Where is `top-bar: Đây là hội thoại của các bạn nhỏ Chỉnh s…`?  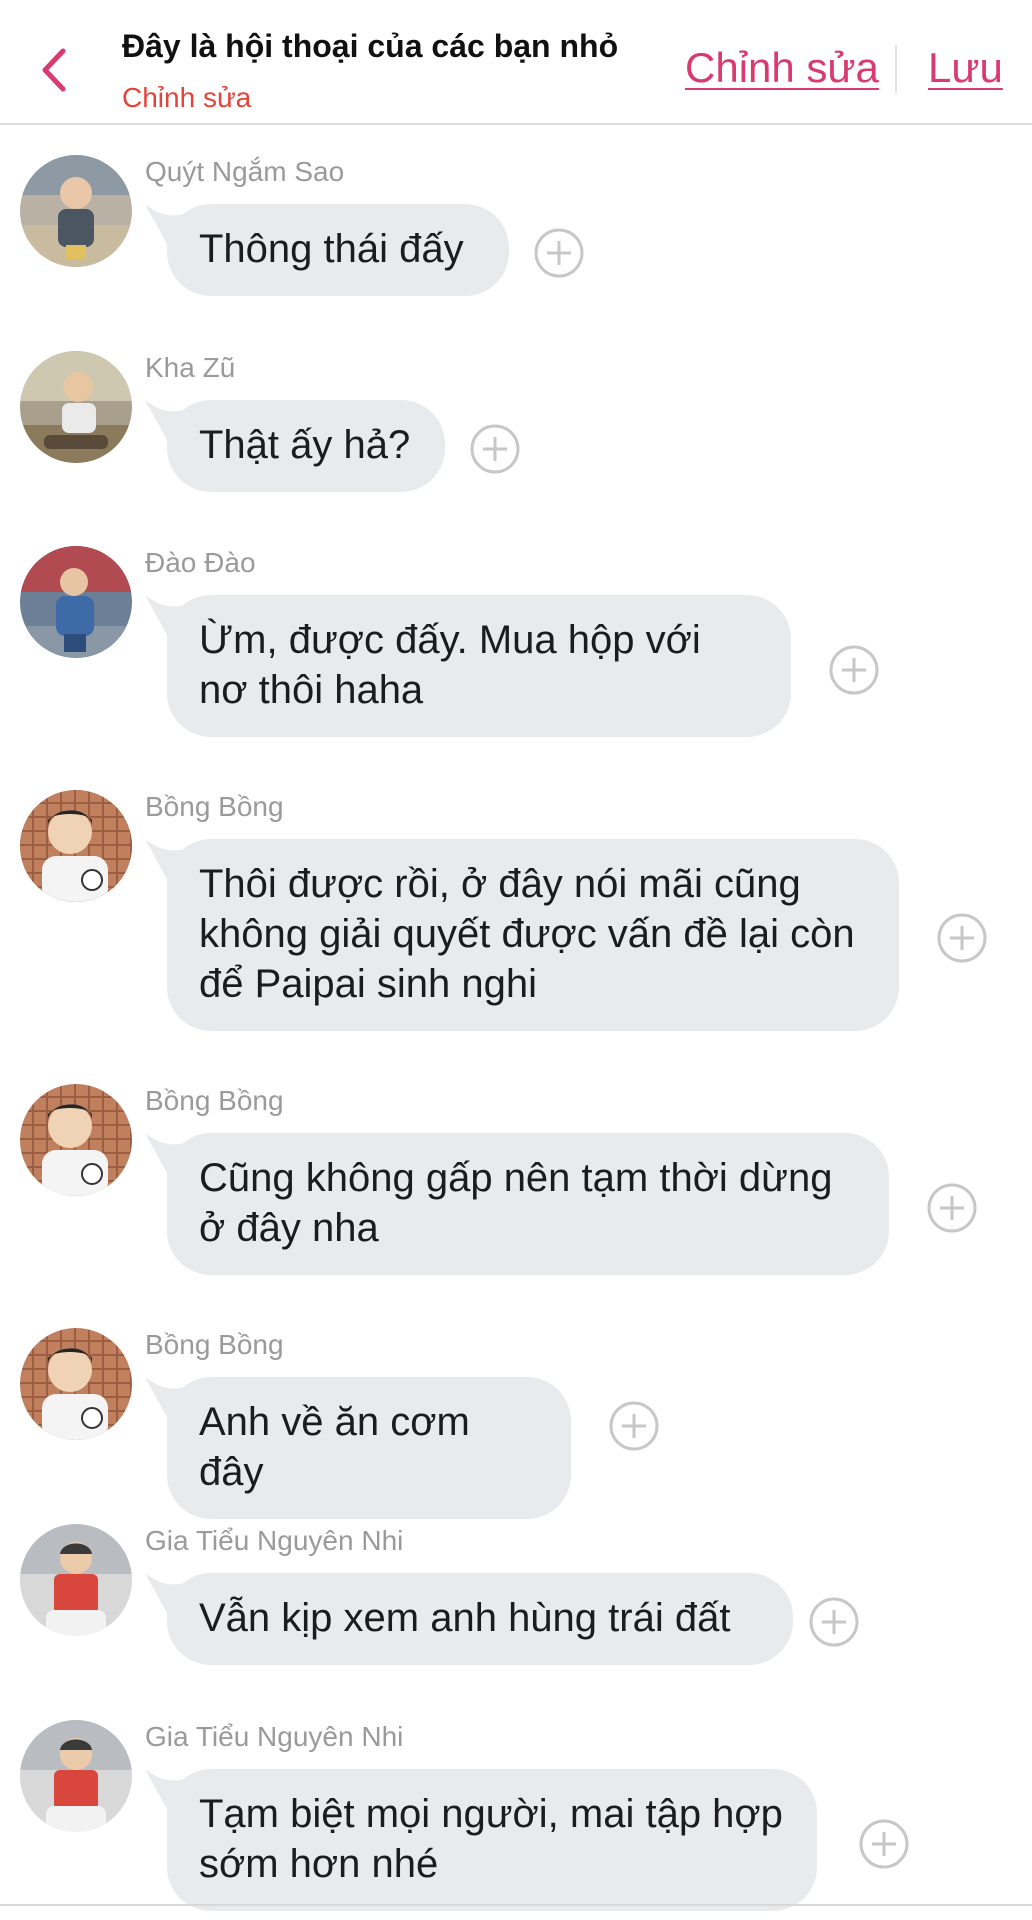 top-bar: Đây là hội thoại của các bạn nhỏ Chỉnh s… is located at coordinates (516, 62).